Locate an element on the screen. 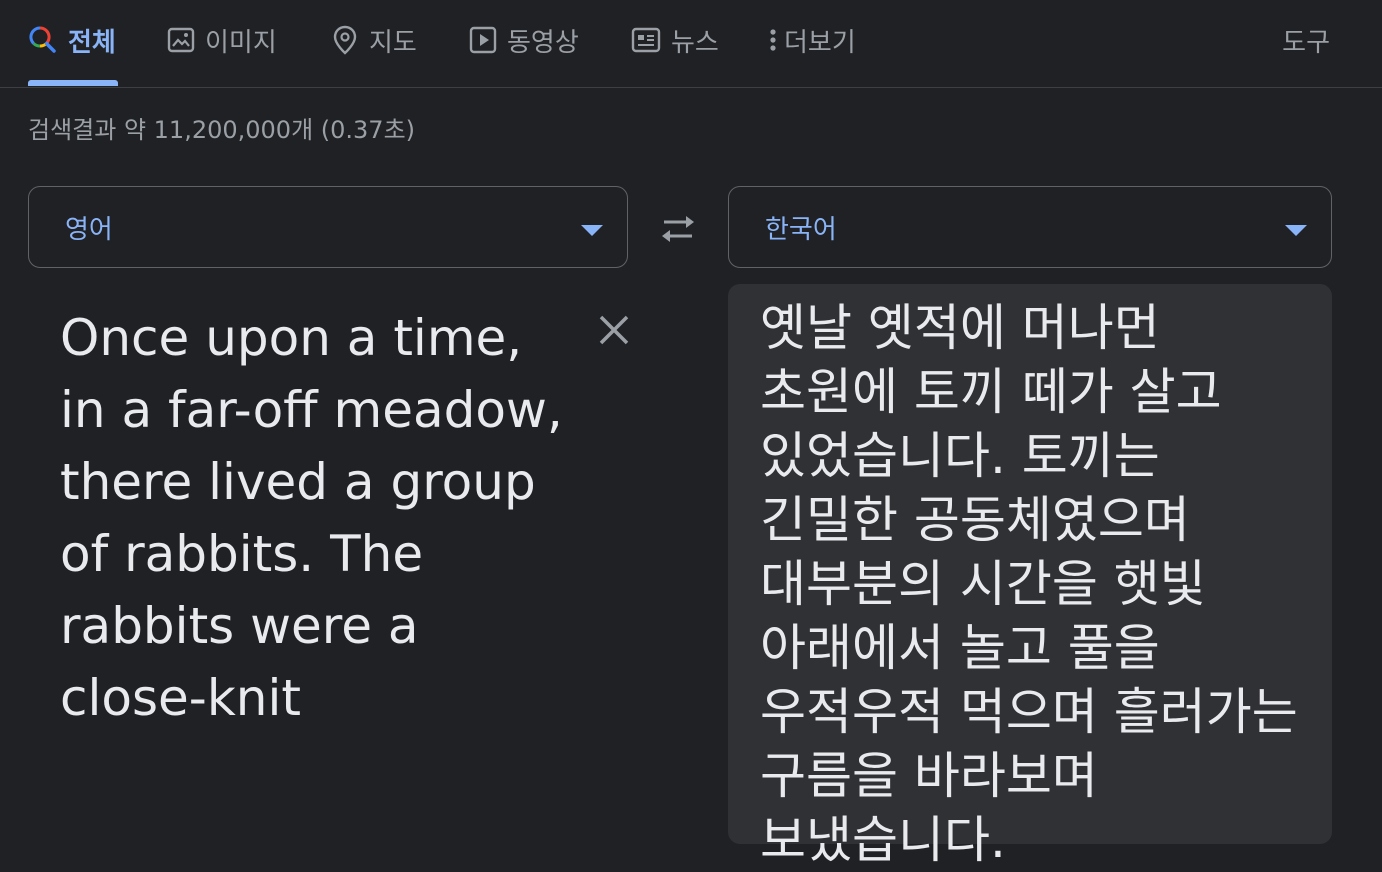 The image size is (1382, 872). tools-button: 도구 is located at coordinates (1306, 40).